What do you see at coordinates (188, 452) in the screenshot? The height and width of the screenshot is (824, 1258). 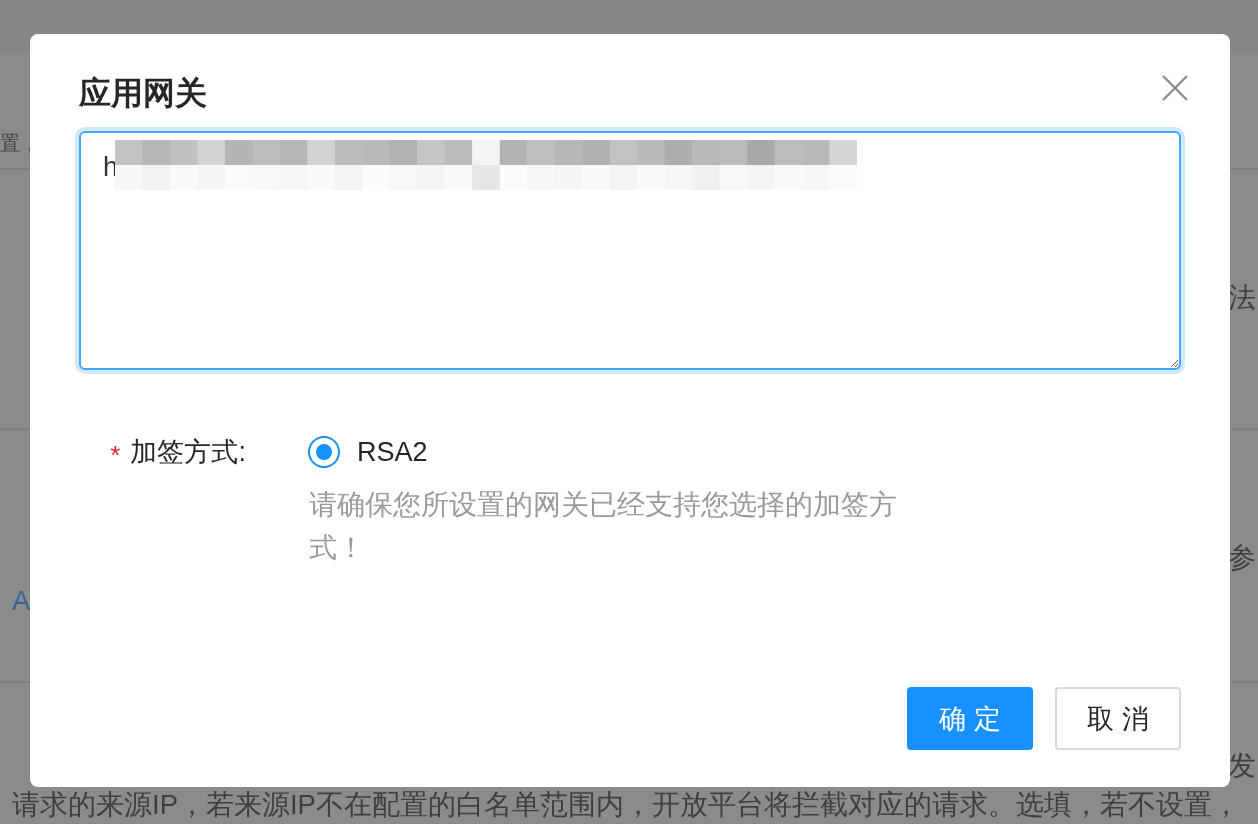 I see `field-label: 加签方式:` at bounding box center [188, 452].